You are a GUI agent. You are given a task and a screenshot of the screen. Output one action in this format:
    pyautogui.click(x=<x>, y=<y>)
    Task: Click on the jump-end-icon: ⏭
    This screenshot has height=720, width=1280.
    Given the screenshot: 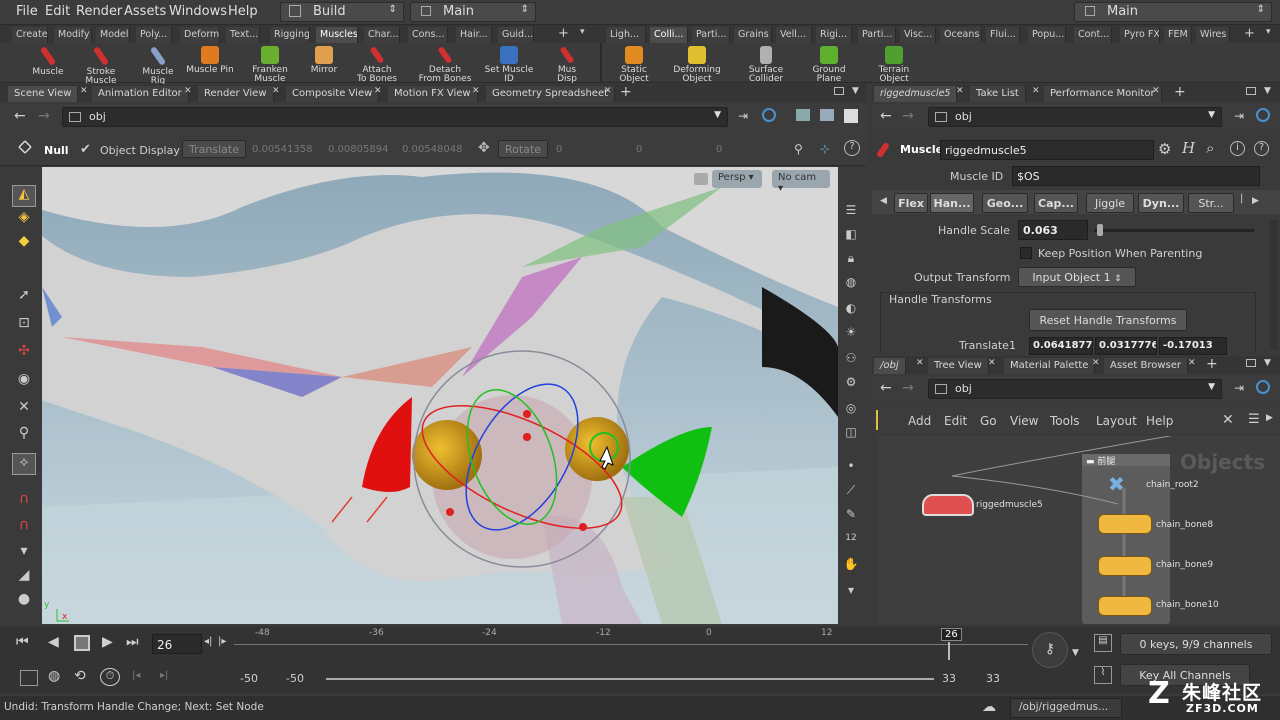 What is the action you would take?
    pyautogui.click(x=132, y=642)
    